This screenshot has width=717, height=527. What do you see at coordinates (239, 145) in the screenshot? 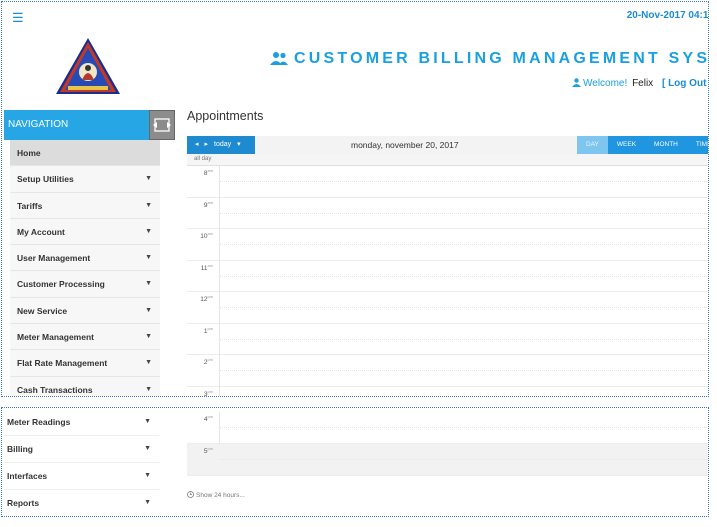
I see `today-dropdown-icon: ▾` at bounding box center [239, 145].